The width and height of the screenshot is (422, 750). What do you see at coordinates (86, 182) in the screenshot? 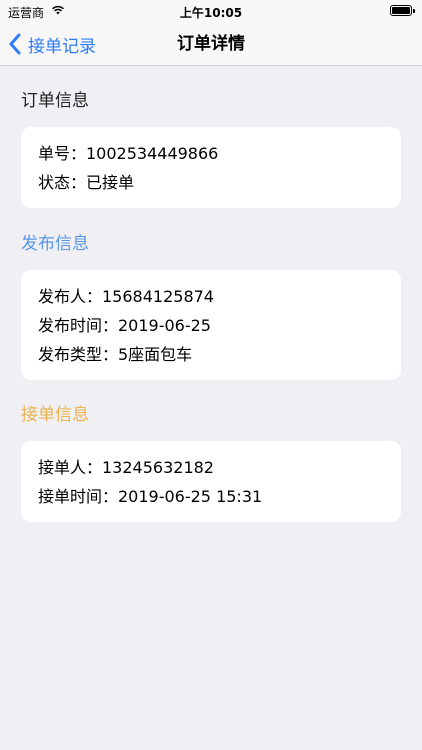
I see `order-status-row: 状态：已接单` at bounding box center [86, 182].